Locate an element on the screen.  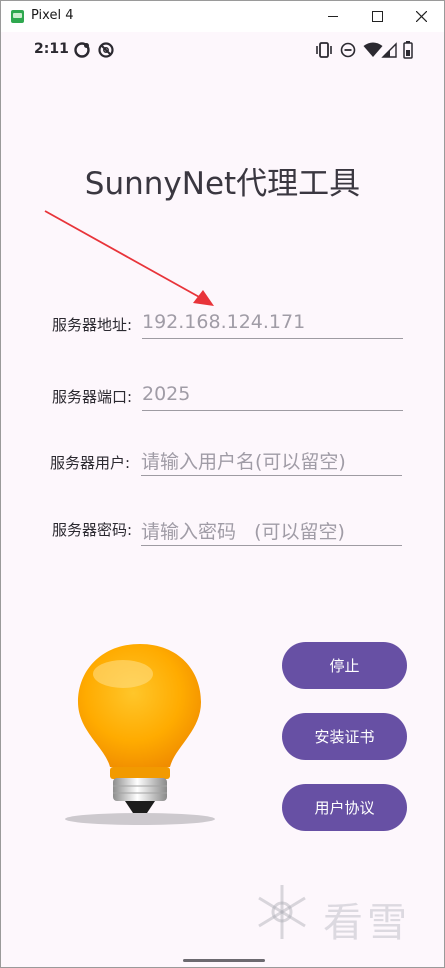
gesture-nav-handle is located at coordinates (224, 960).